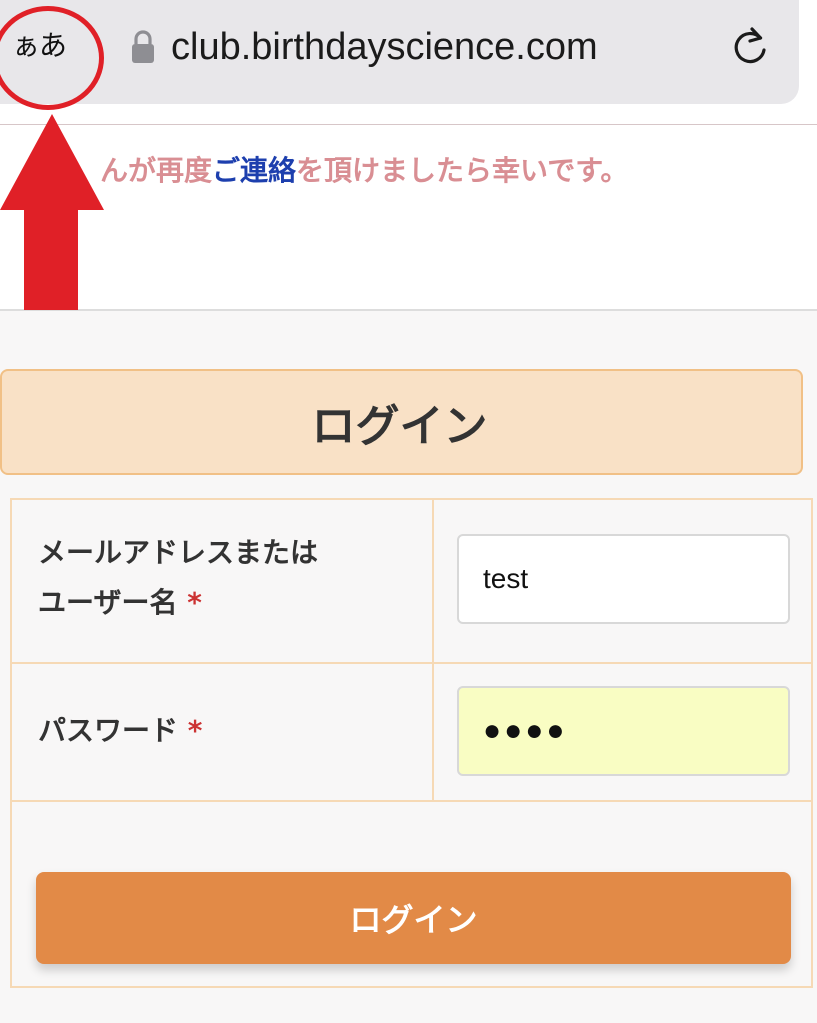  I want to click on address-bar: ぁあ club.birthdayscience.com, so click(399, 52).